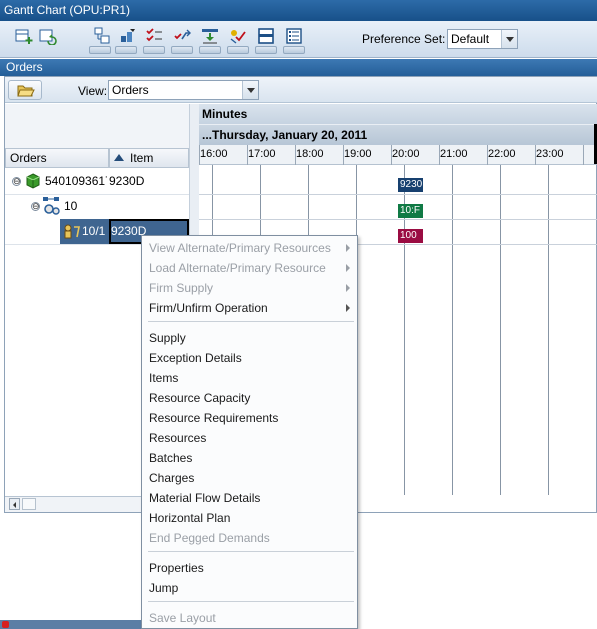  I want to click on view-value: Orders, so click(130, 90).